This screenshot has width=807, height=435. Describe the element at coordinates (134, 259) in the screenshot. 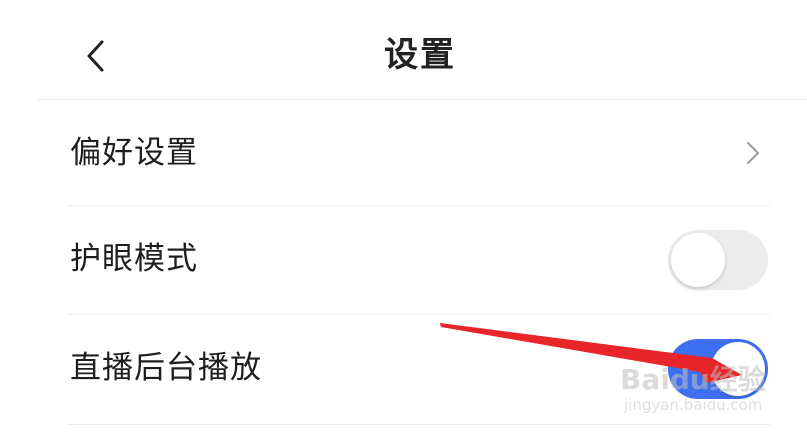

I see `eye-care-mode-label: 护眼模式` at that location.